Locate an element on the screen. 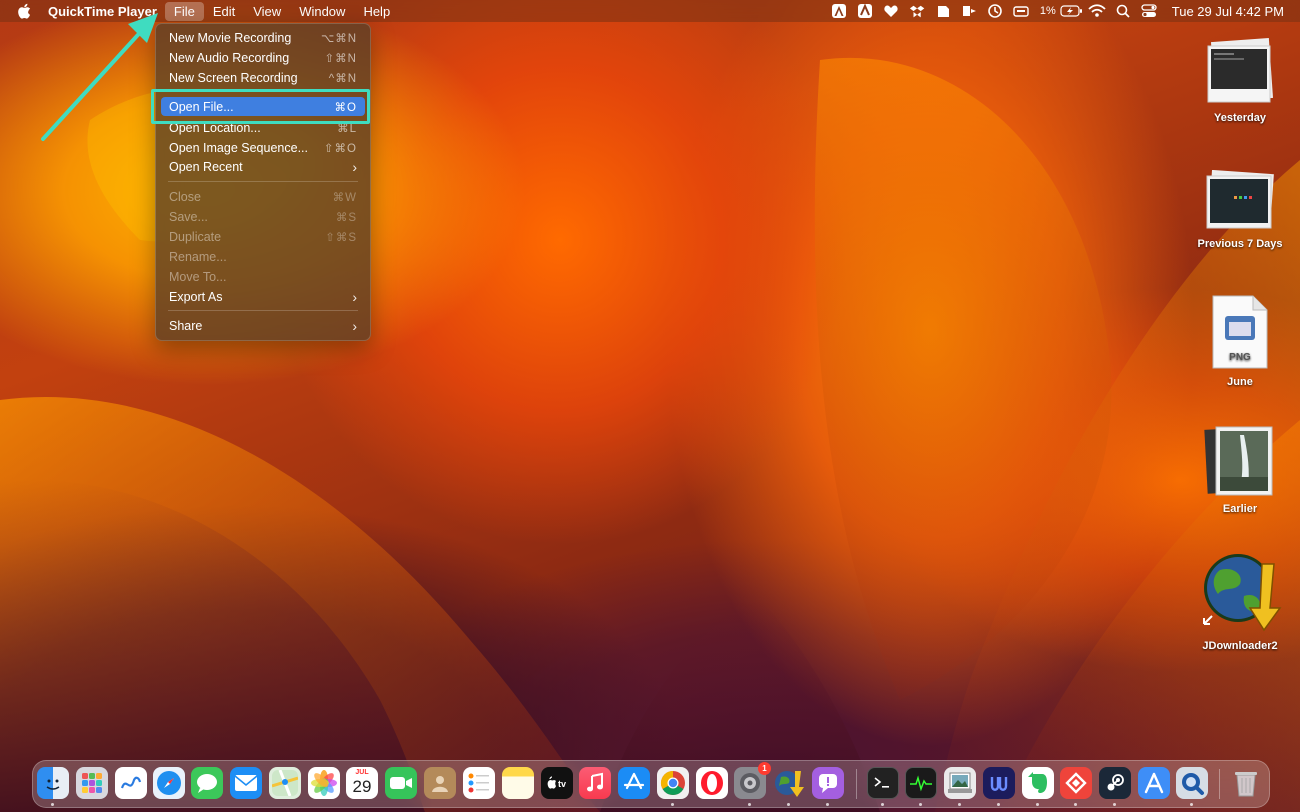 Image resolution: width=1300 pixels, height=812 pixels. stack-label: Previous 7 Days is located at coordinates (1240, 244).